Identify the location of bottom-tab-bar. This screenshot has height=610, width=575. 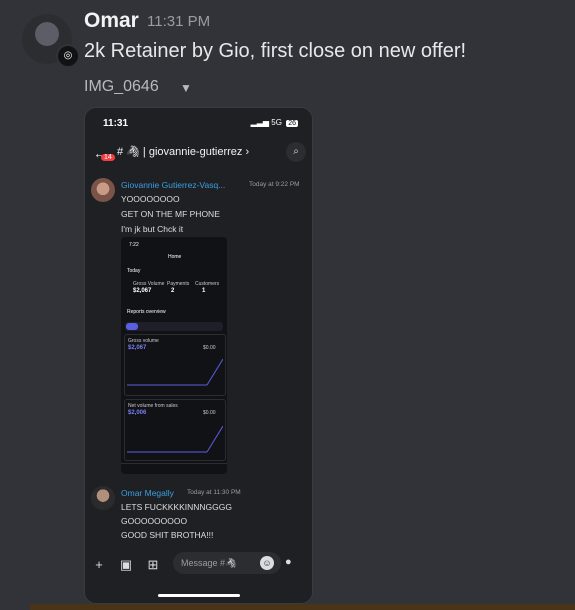
(174, 468).